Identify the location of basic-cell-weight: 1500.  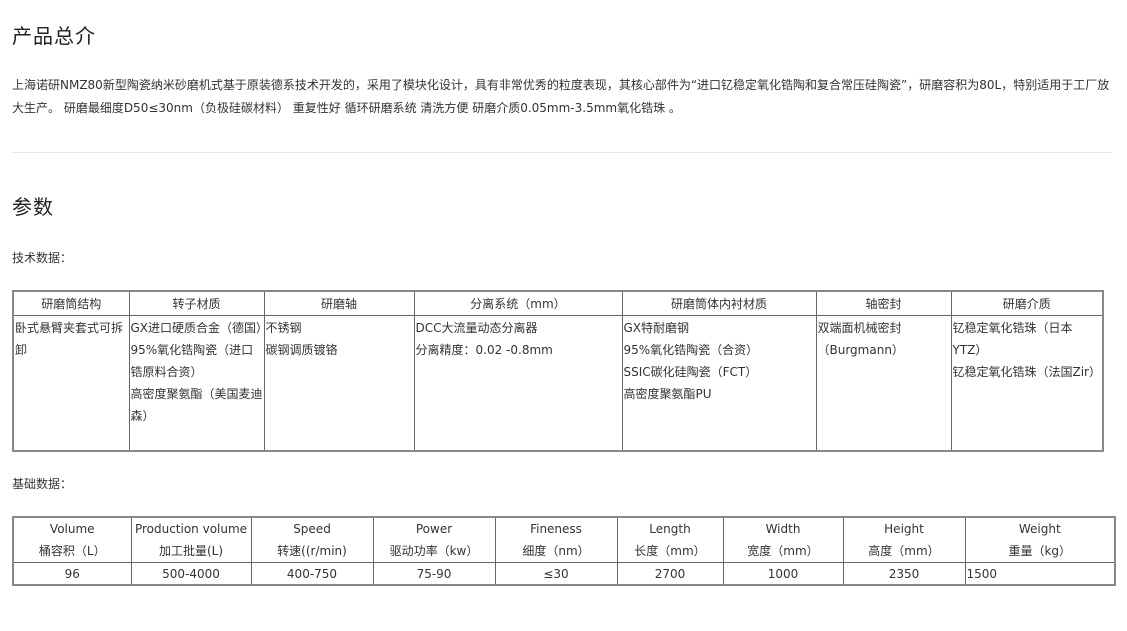
(1040, 574).